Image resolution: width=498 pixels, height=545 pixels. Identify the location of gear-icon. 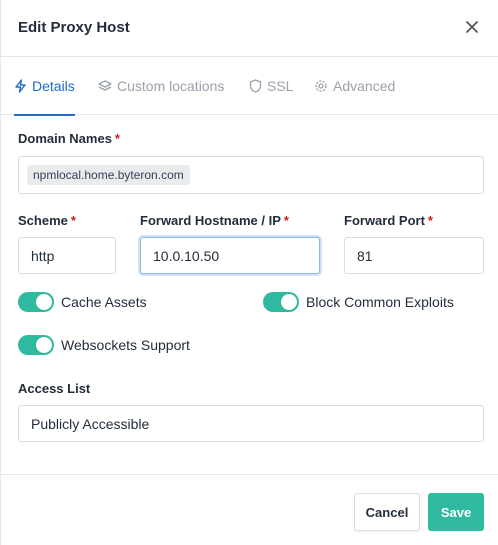
(321, 86).